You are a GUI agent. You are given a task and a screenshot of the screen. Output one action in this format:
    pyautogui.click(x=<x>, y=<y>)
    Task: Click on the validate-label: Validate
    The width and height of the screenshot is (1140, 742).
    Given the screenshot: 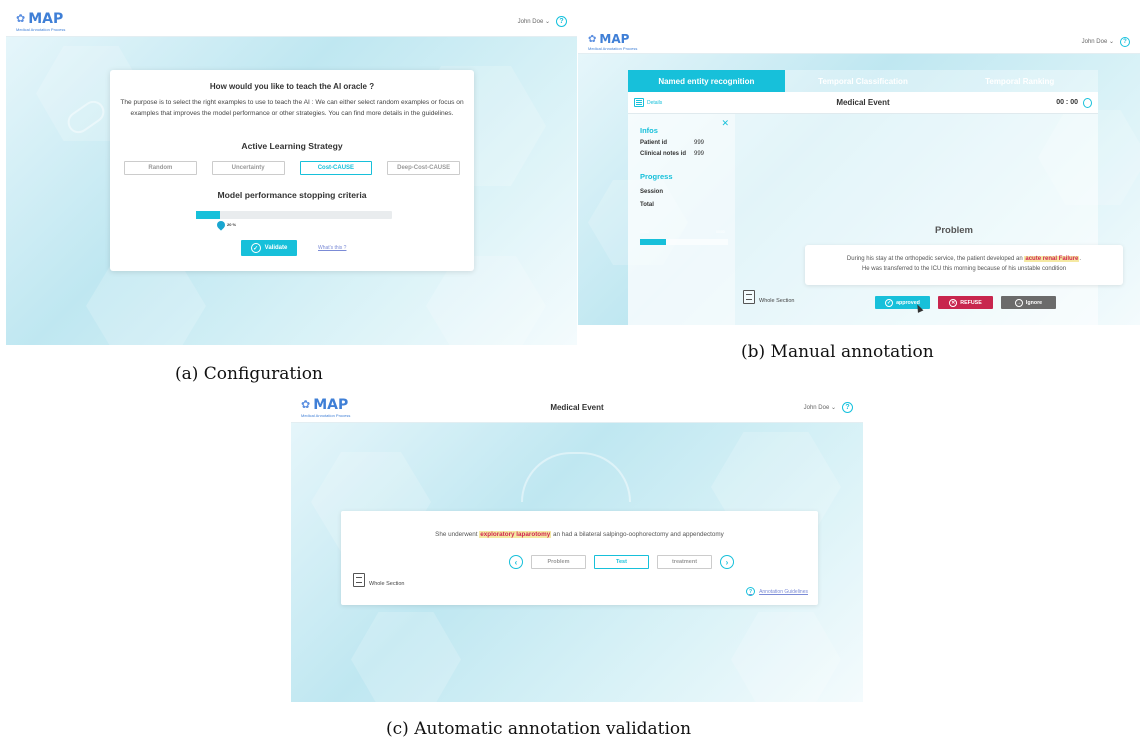 What is the action you would take?
    pyautogui.click(x=276, y=248)
    